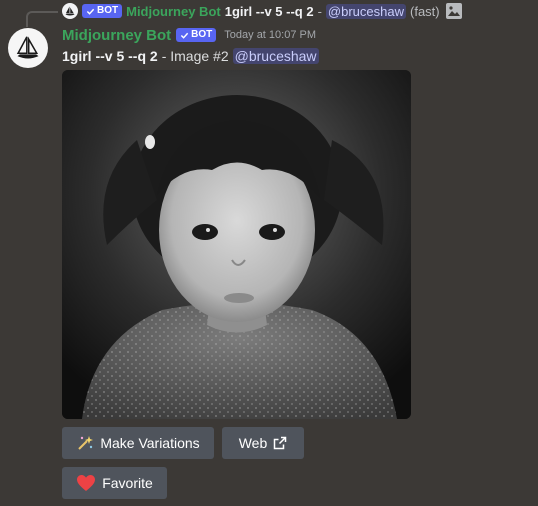 This screenshot has width=538, height=506. Describe the element at coordinates (425, 11) in the screenshot. I see `reply-speed: (fast)` at that location.